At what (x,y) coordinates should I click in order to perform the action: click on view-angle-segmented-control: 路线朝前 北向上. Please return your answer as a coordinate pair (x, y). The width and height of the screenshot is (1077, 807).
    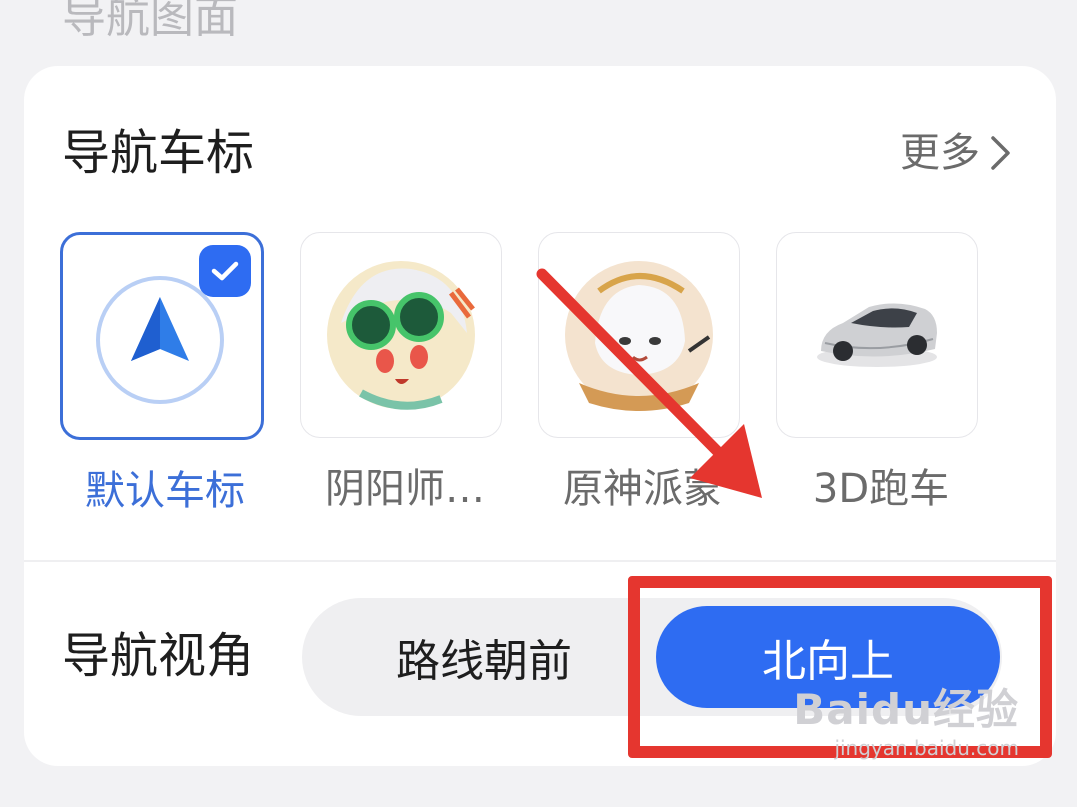
    Looking at the image, I should click on (652, 657).